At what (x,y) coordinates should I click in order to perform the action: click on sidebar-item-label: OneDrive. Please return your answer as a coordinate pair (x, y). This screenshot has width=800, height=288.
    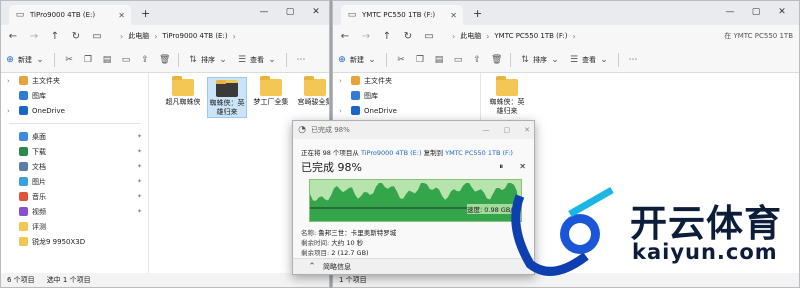
    Looking at the image, I should click on (48, 110).